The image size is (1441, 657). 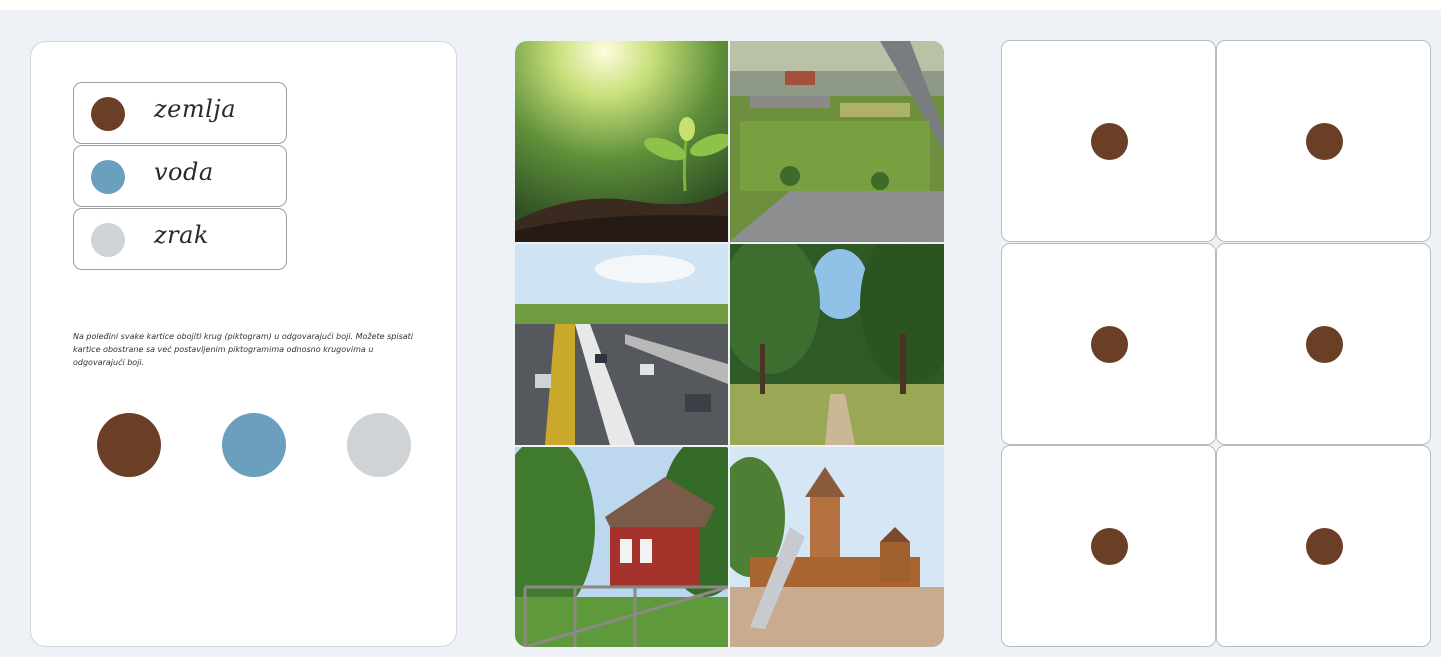 I want to click on red-house-with-gate-photo, so click(x=621, y=547).